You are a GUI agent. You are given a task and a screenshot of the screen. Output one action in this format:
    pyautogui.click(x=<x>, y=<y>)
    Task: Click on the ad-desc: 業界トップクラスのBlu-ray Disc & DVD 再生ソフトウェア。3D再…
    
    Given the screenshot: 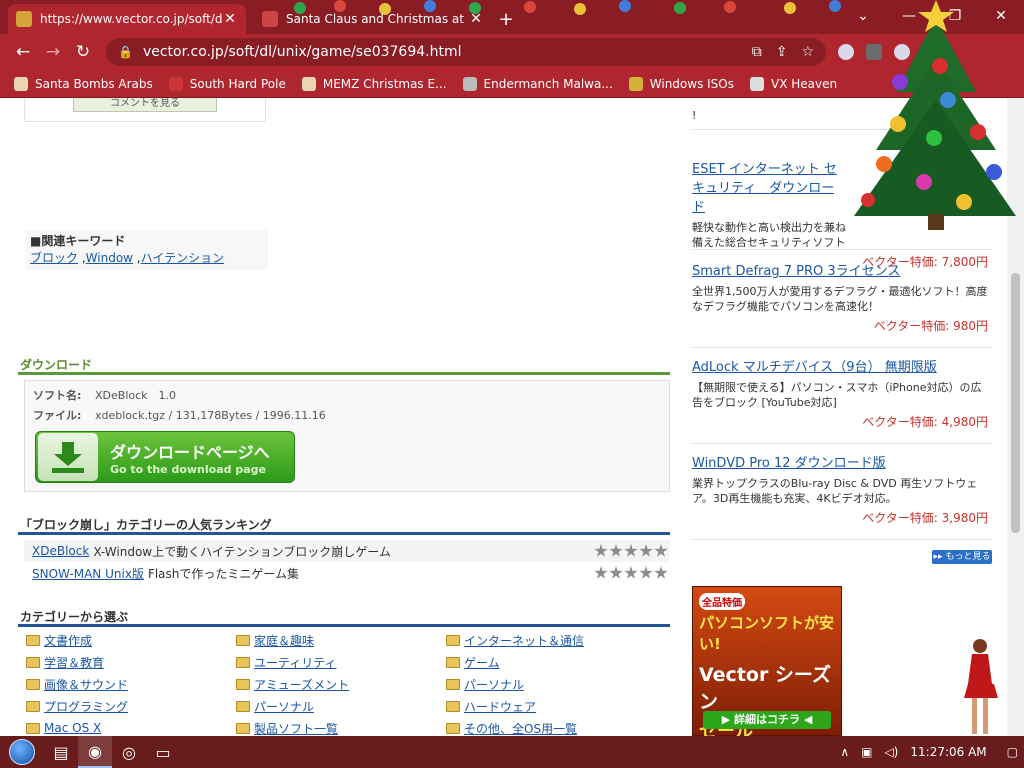 What is the action you would take?
    pyautogui.click(x=835, y=491)
    